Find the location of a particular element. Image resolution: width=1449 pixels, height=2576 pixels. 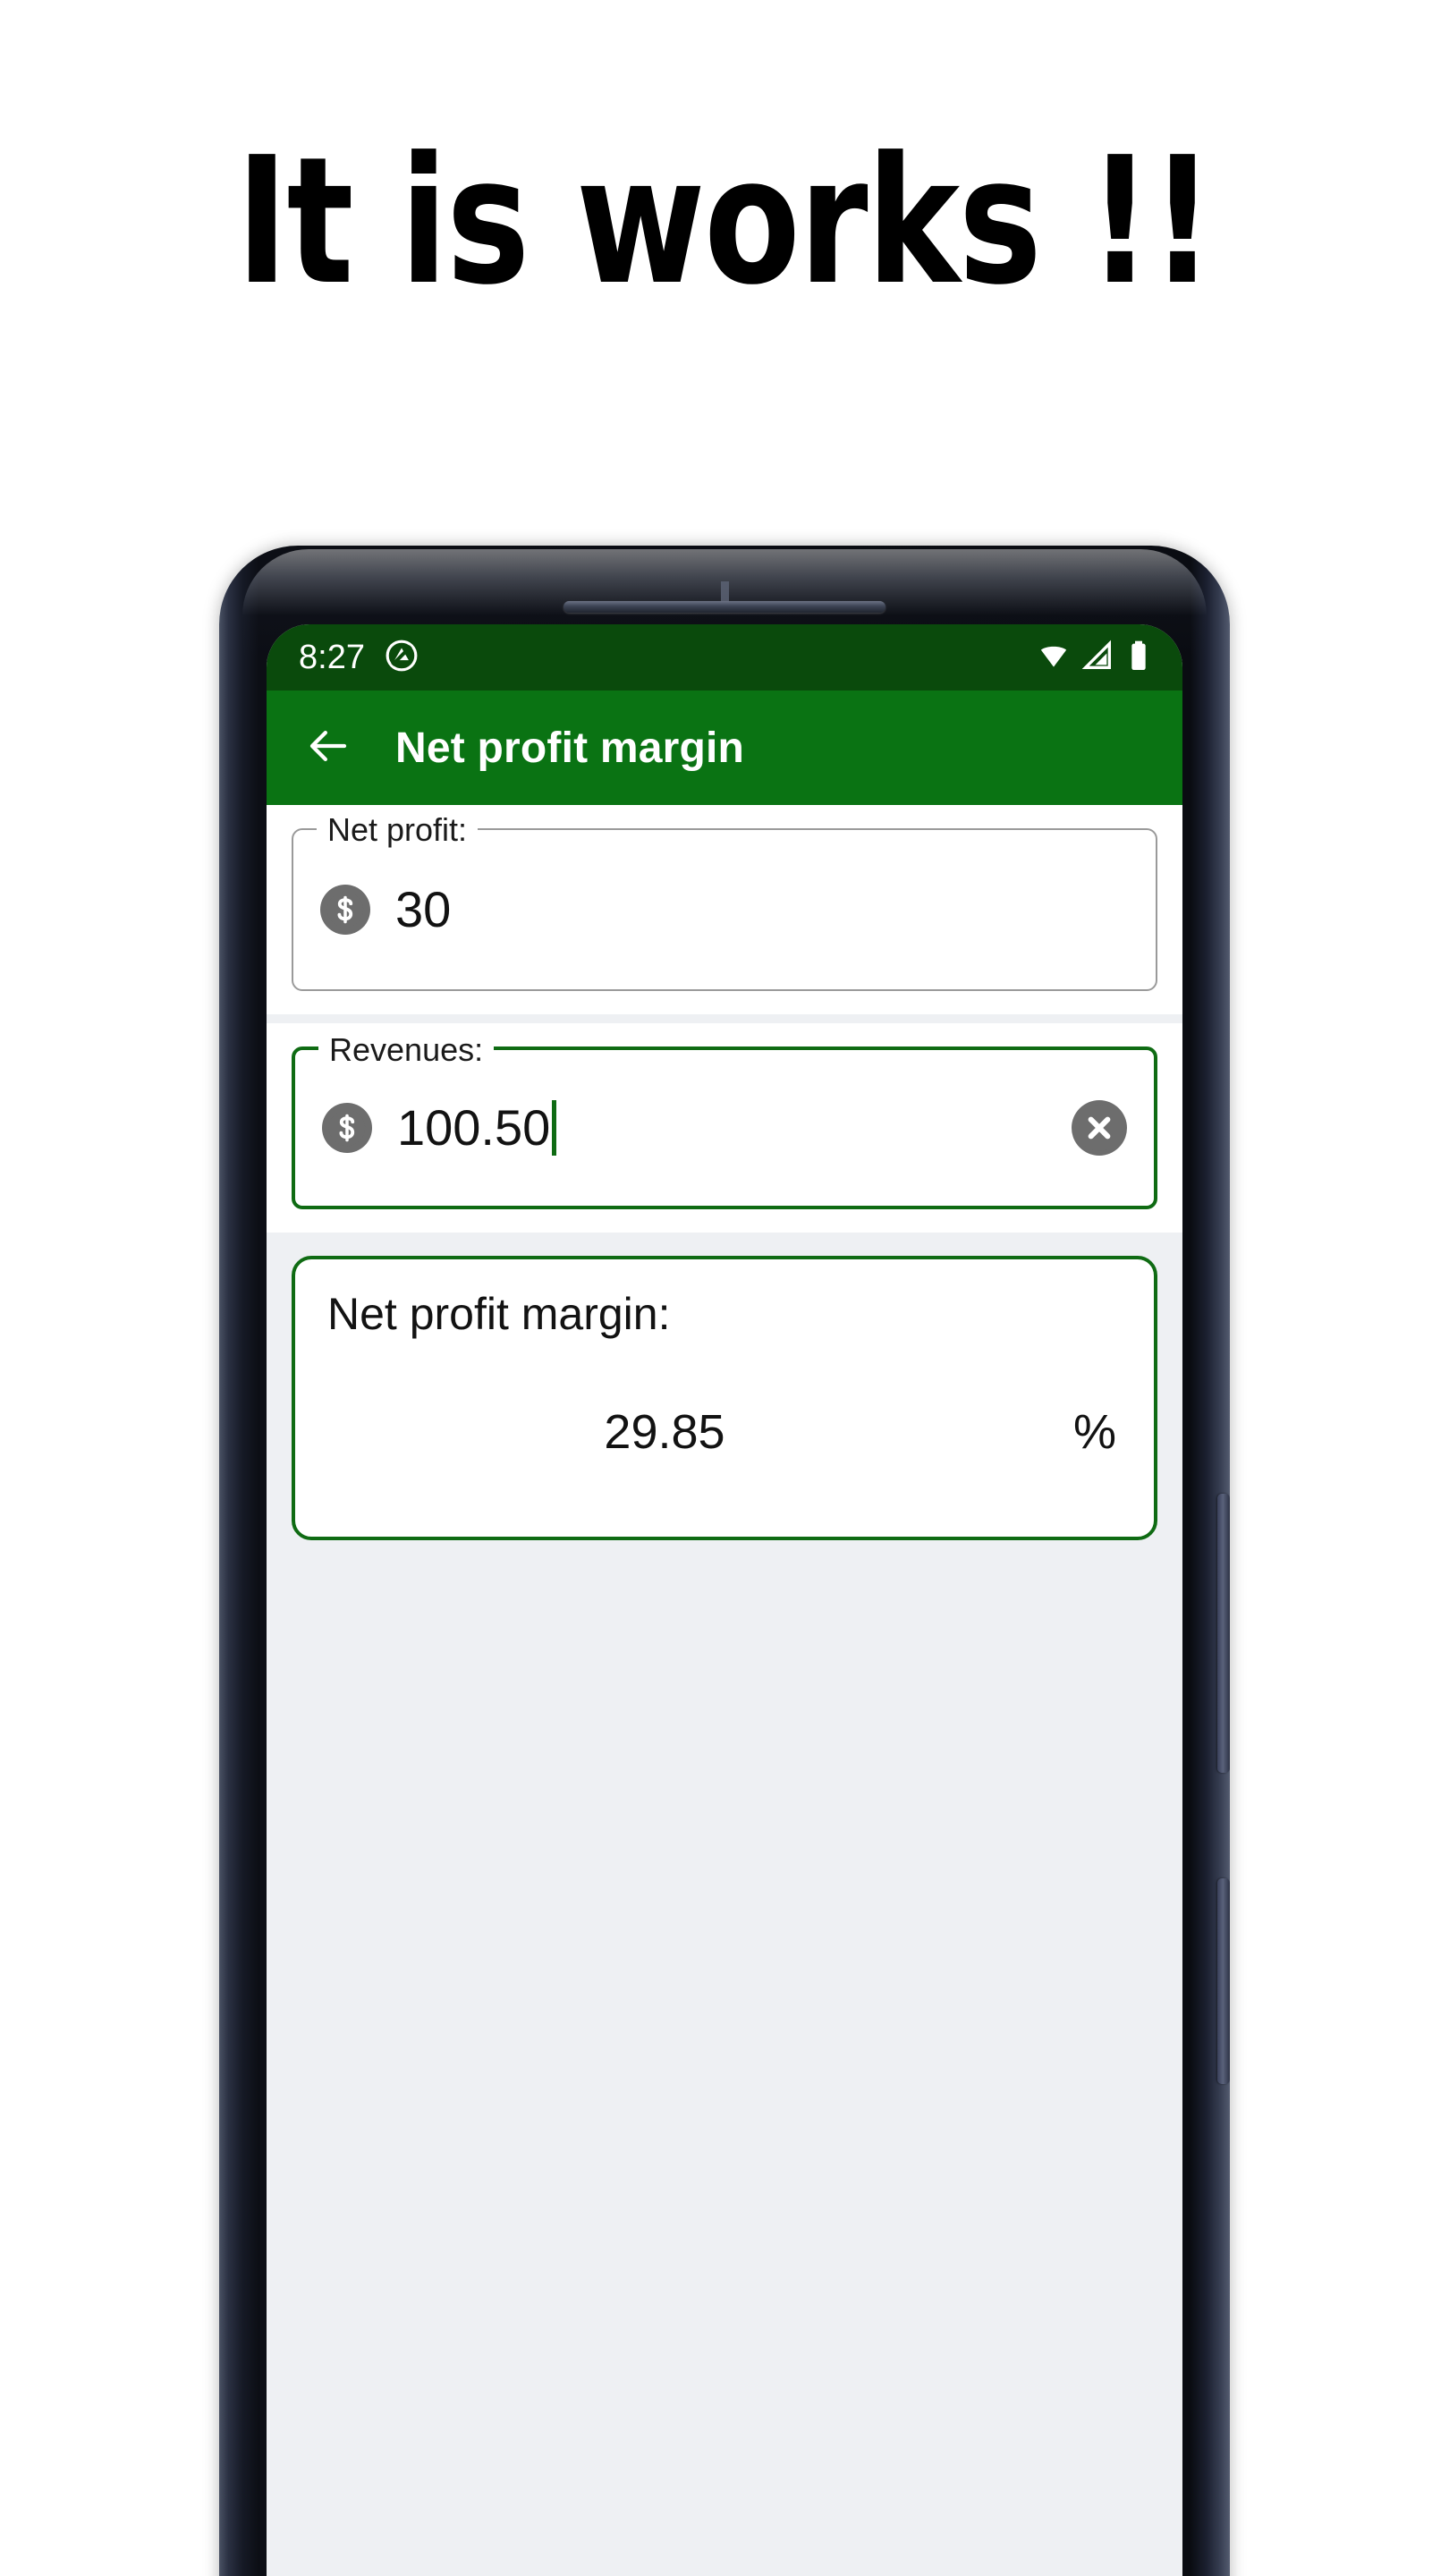

earpiece-speaker is located at coordinates (725, 607).